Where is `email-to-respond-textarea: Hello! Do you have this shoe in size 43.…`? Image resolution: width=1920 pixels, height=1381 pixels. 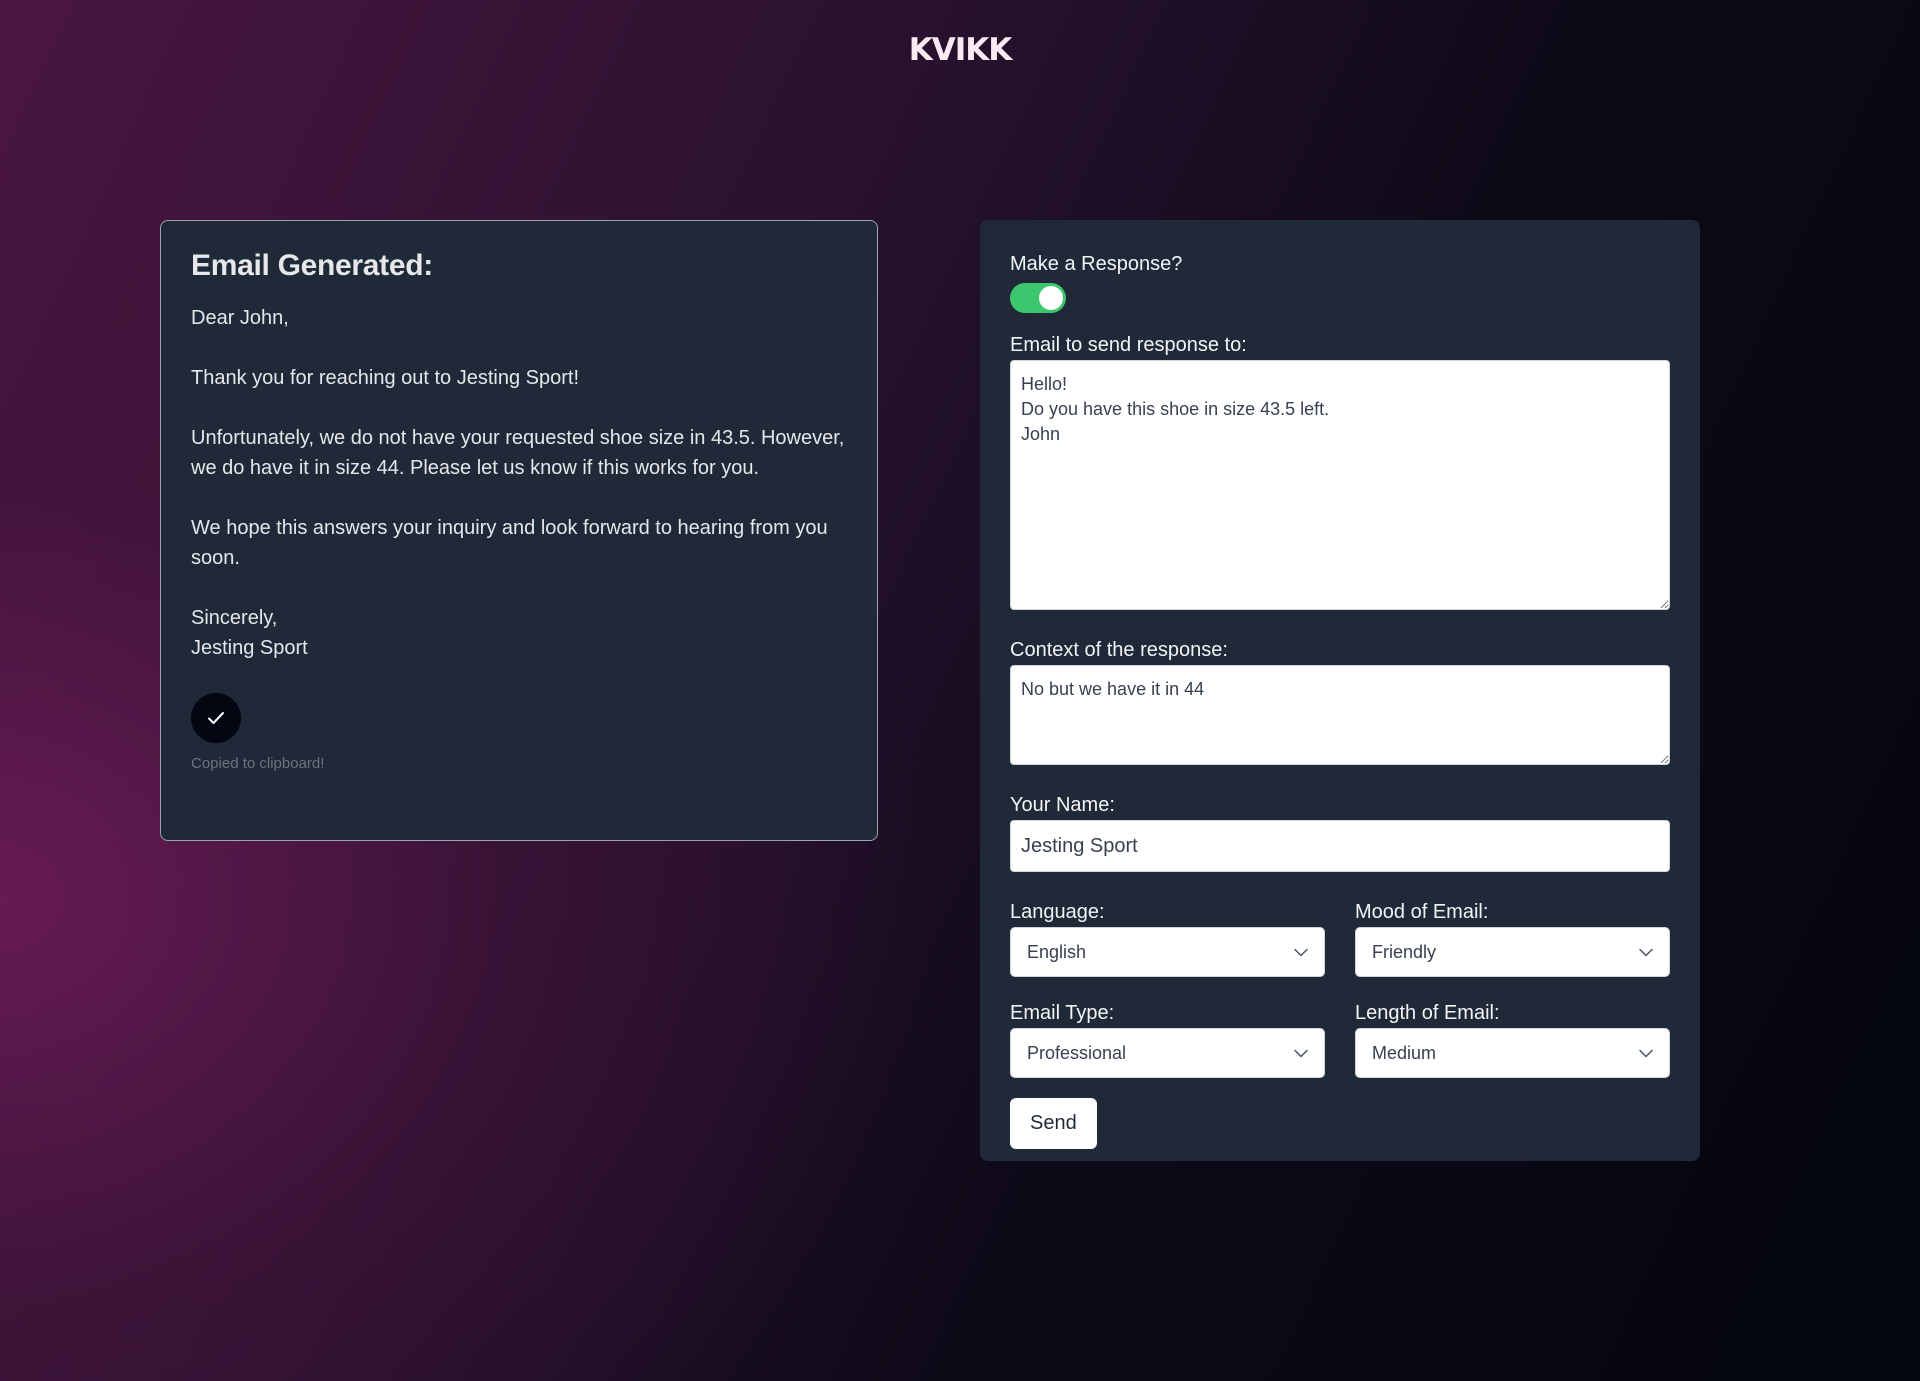
email-to-respond-textarea: Hello! Do you have this shoe in size 43.… is located at coordinates (1340, 485).